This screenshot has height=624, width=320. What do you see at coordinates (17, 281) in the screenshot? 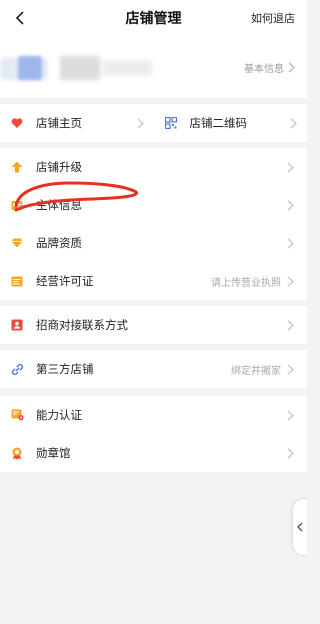
I see `license-icon` at bounding box center [17, 281].